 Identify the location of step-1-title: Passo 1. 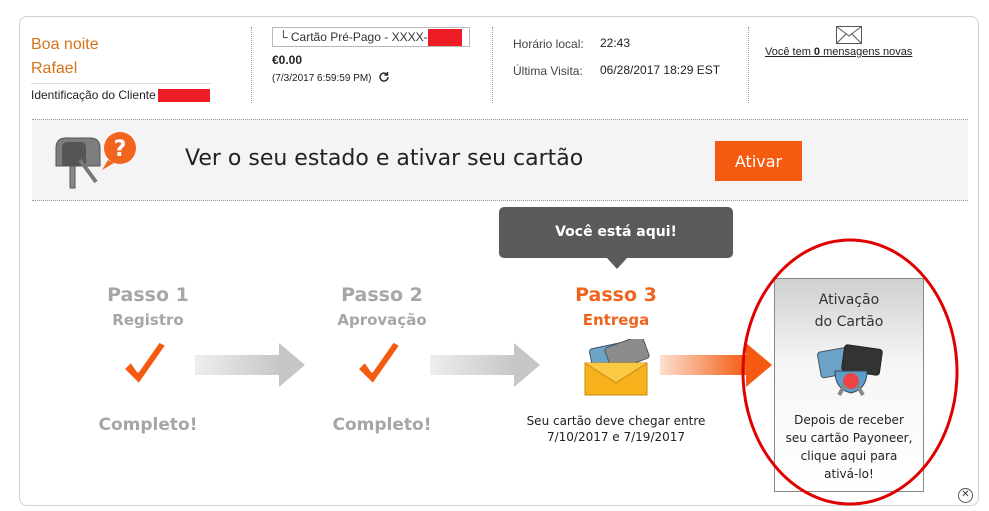
(148, 295).